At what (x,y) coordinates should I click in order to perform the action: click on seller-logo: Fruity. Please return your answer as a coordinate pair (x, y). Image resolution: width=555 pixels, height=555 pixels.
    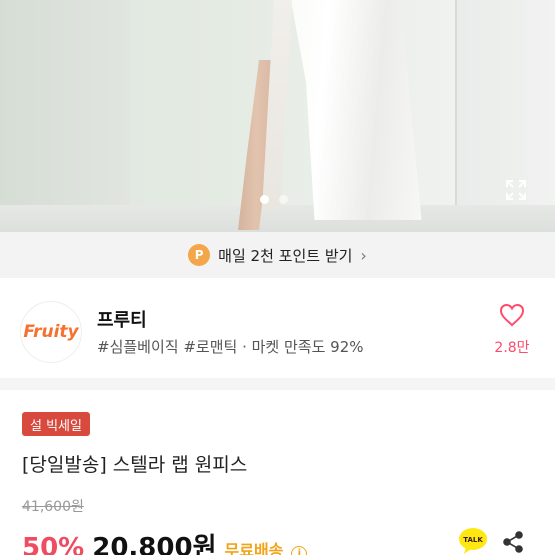
    Looking at the image, I should click on (51, 332).